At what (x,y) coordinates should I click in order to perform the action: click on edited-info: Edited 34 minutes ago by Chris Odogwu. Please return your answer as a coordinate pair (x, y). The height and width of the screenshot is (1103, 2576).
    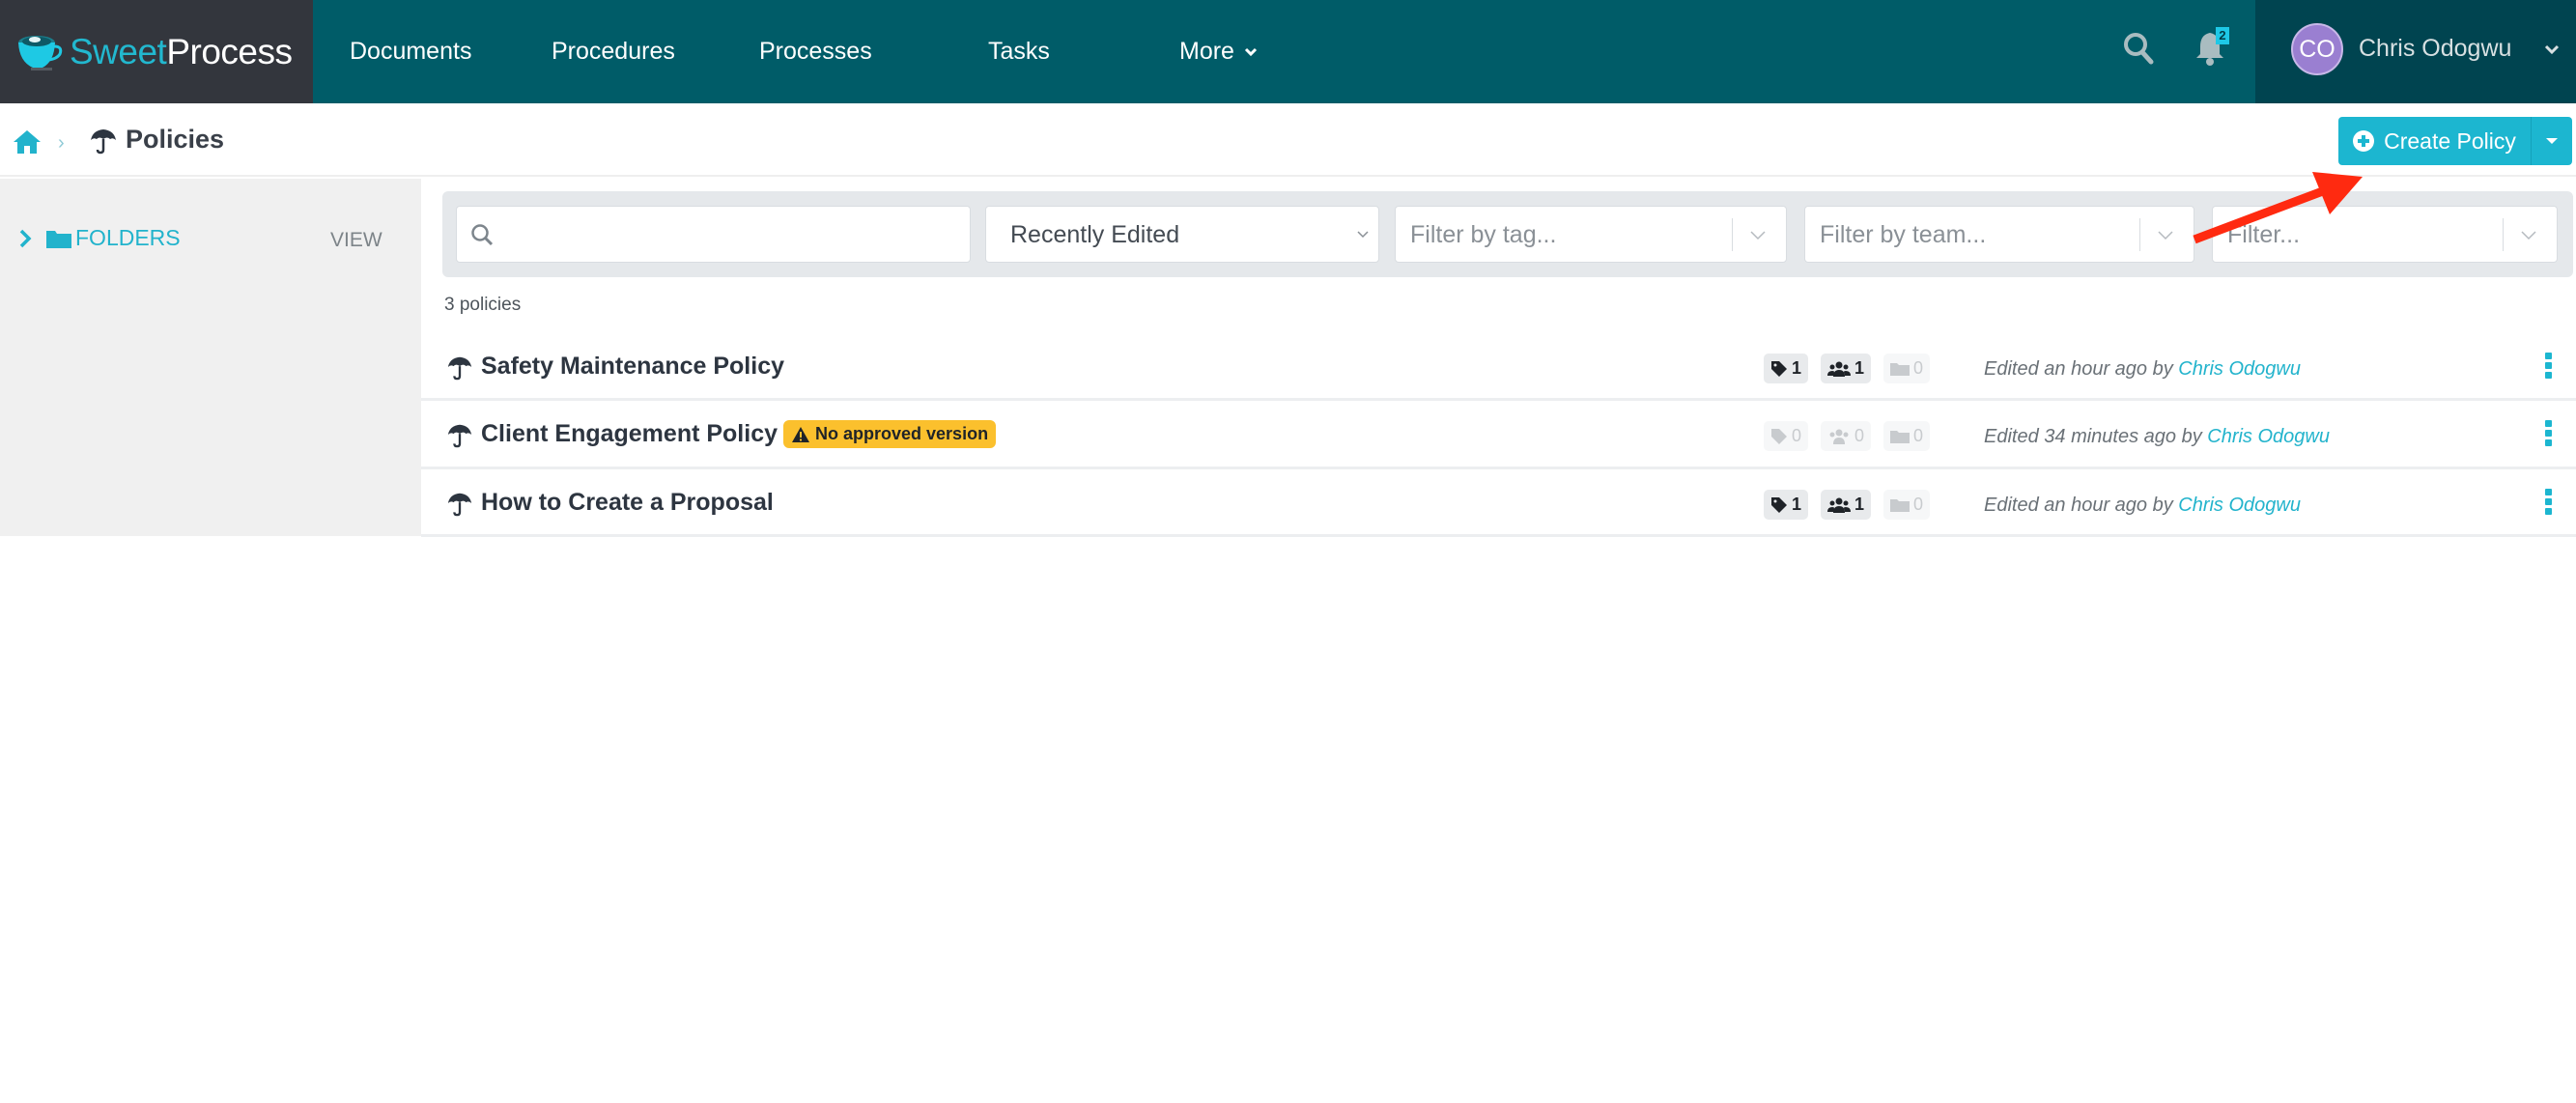
    Looking at the image, I should click on (2157, 436).